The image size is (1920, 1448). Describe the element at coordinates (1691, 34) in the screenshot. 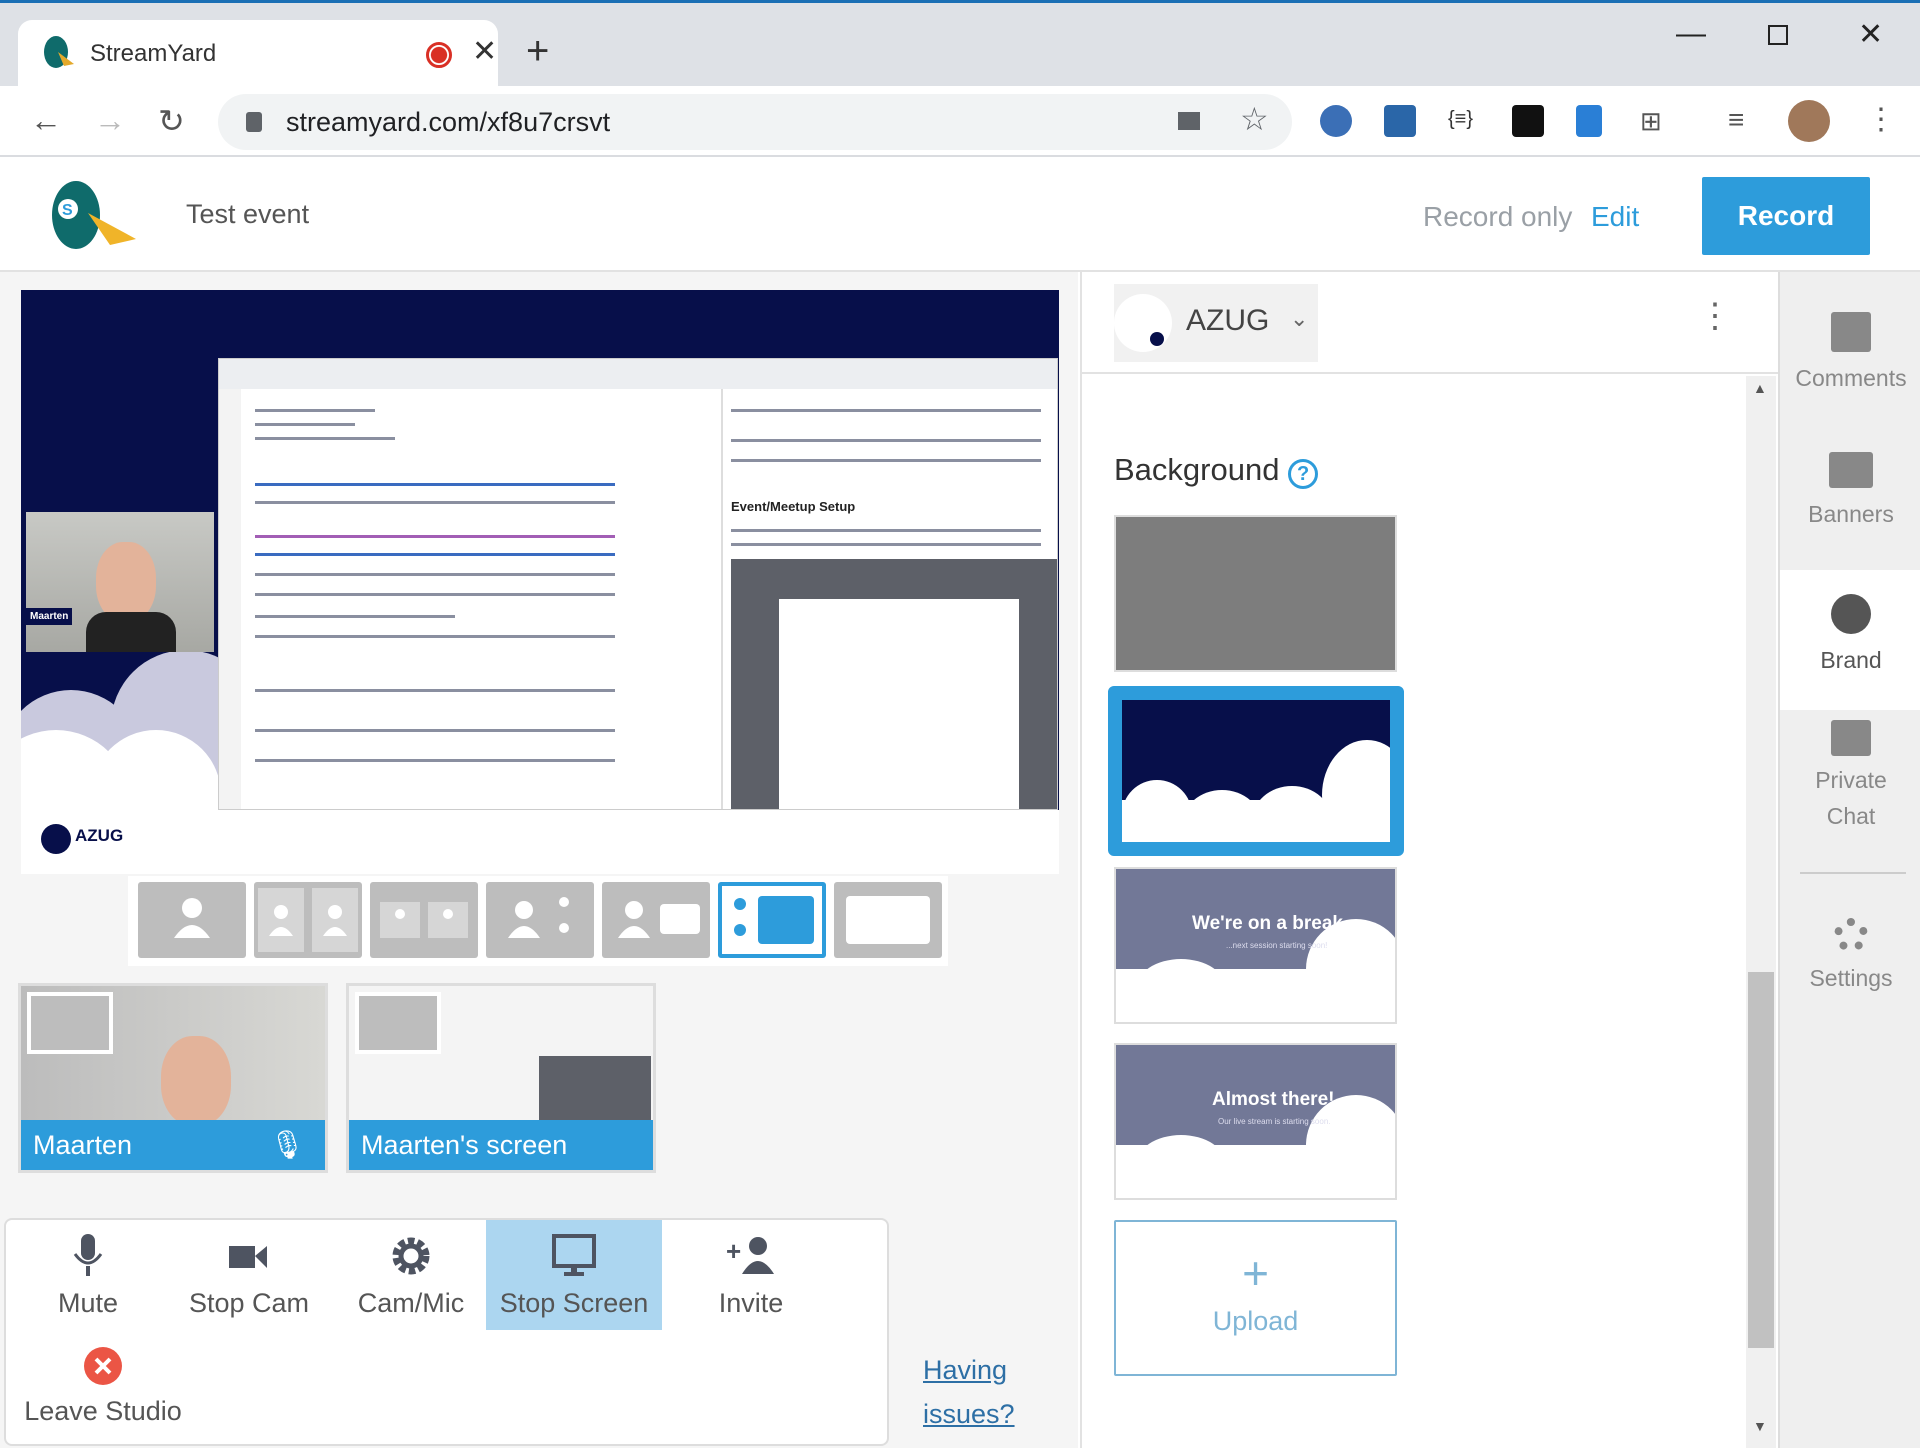

I see `minimize-icon: —` at that location.